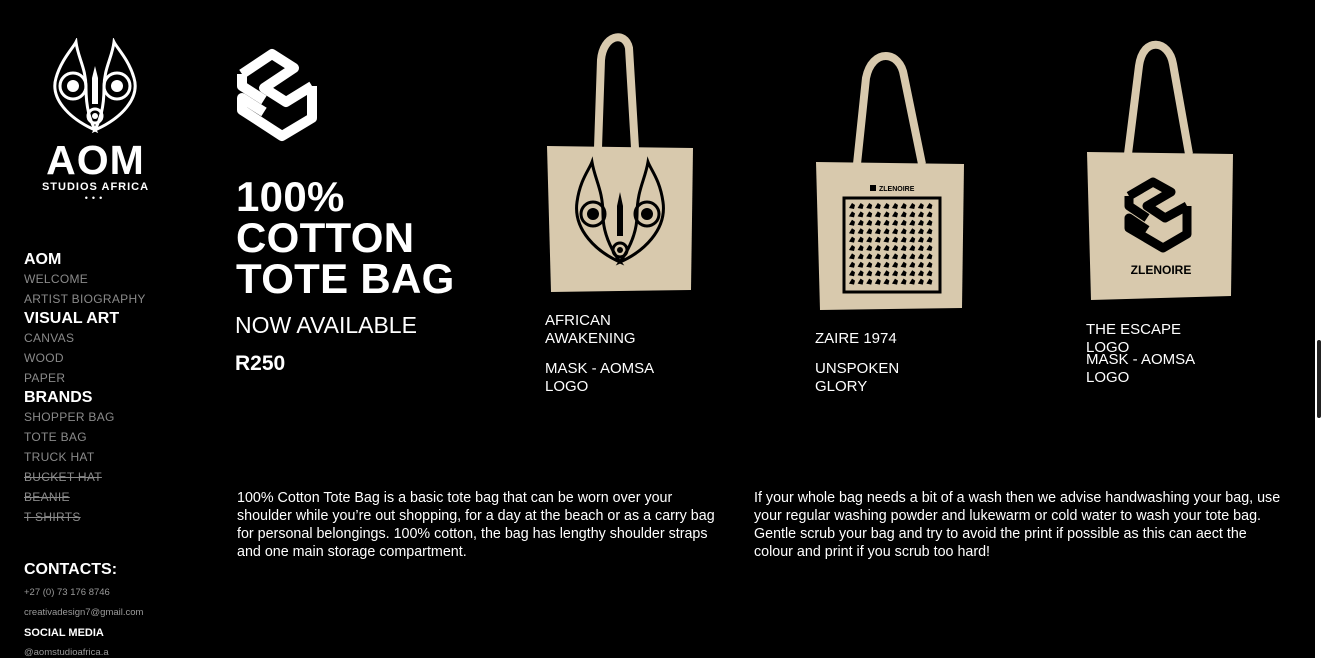 This screenshot has height=658, width=1322. What do you see at coordinates (109, 477) in the screenshot?
I see `nav-item-bucket-hat: BUCKET HAT` at bounding box center [109, 477].